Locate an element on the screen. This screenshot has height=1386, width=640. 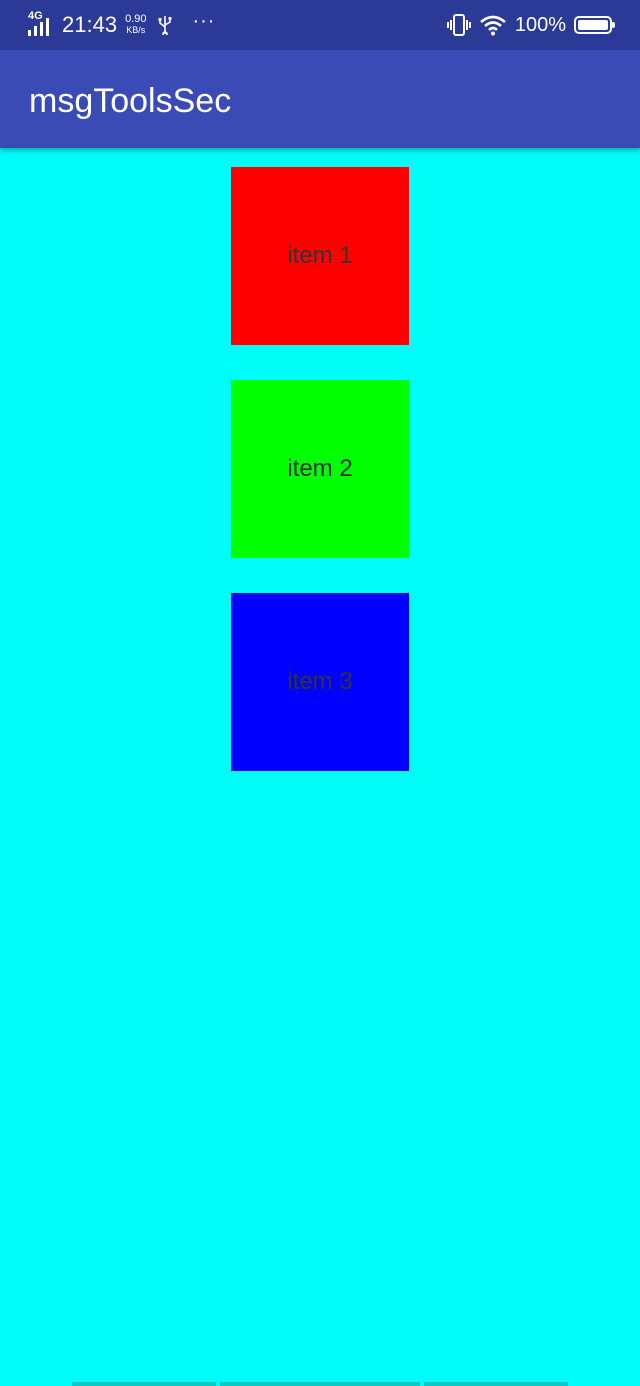
speed-unit: KB/s is located at coordinates (136, 30).